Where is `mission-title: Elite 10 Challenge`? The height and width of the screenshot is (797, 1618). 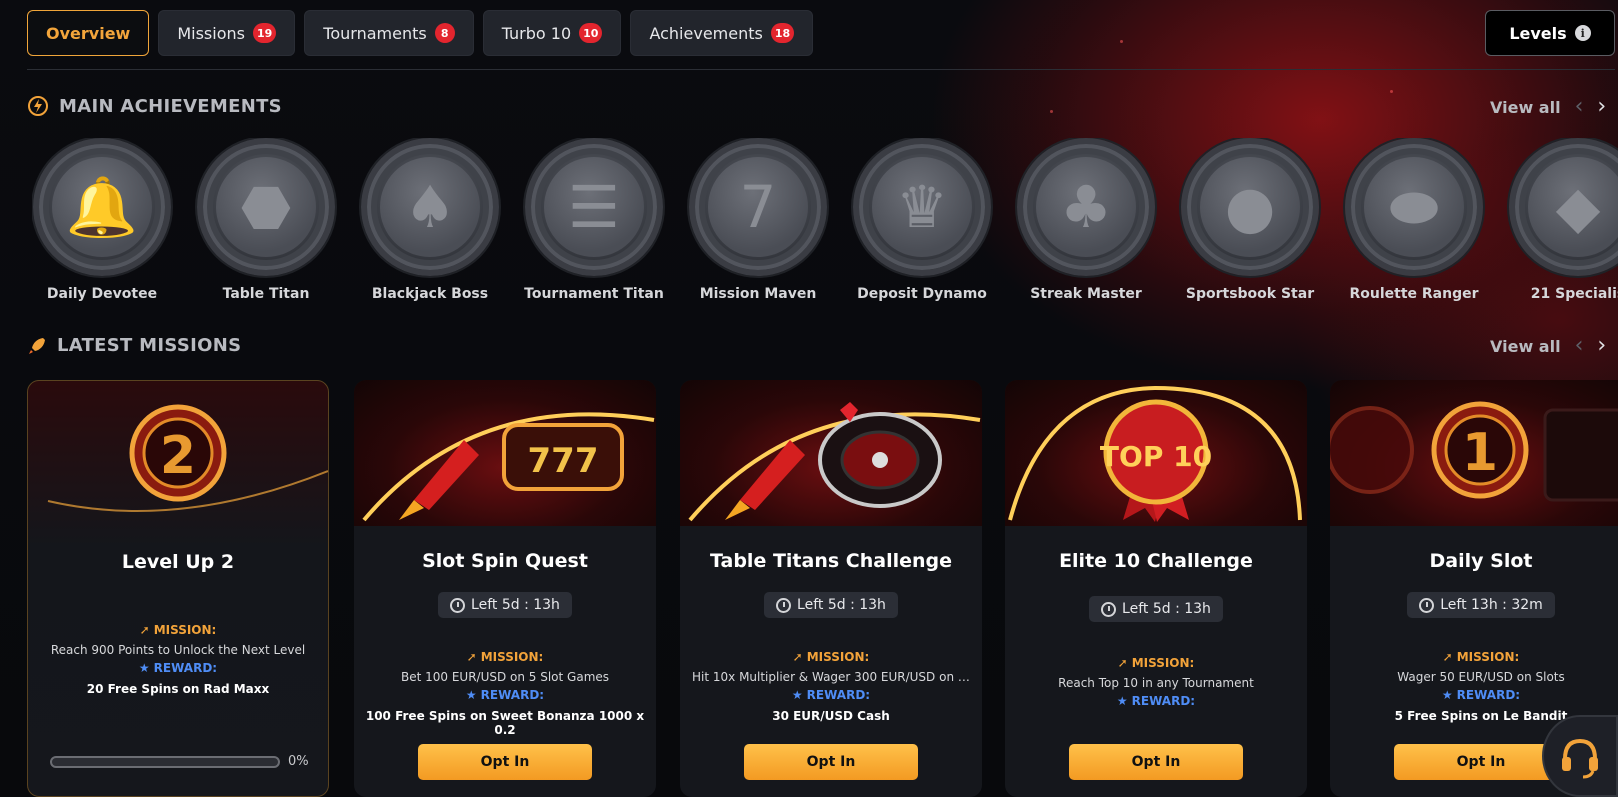
mission-title: Elite 10 Challenge is located at coordinates (1156, 561).